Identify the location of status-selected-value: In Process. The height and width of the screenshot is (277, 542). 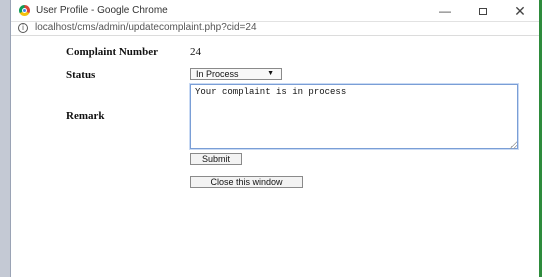
(217, 74).